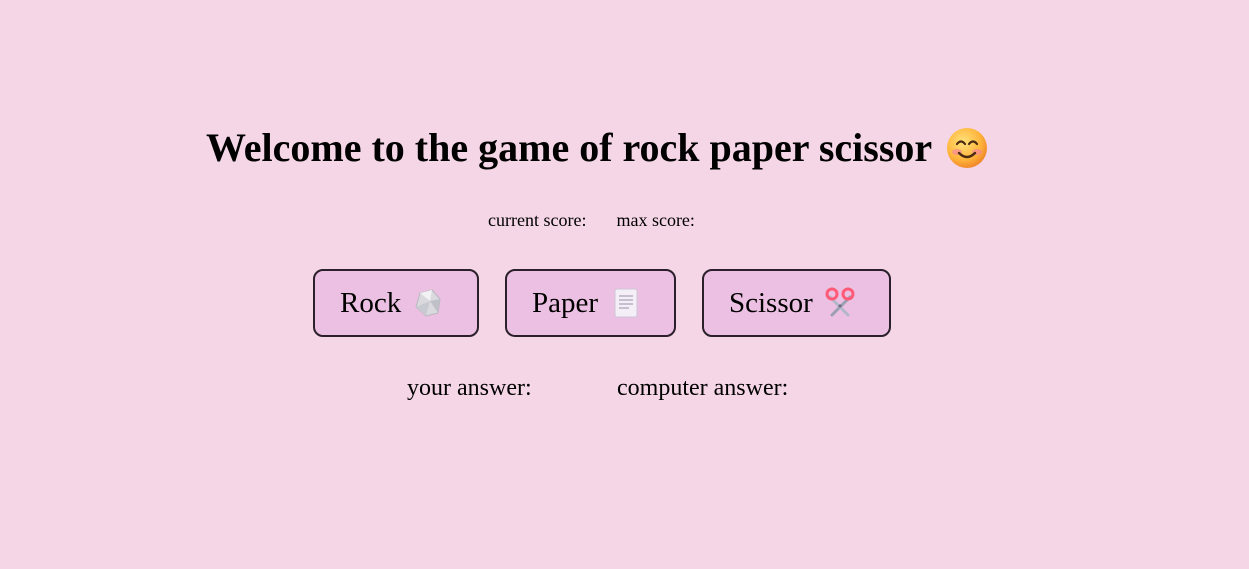 The height and width of the screenshot is (569, 1249). Describe the element at coordinates (428, 303) in the screenshot. I see `rock-icon` at that location.